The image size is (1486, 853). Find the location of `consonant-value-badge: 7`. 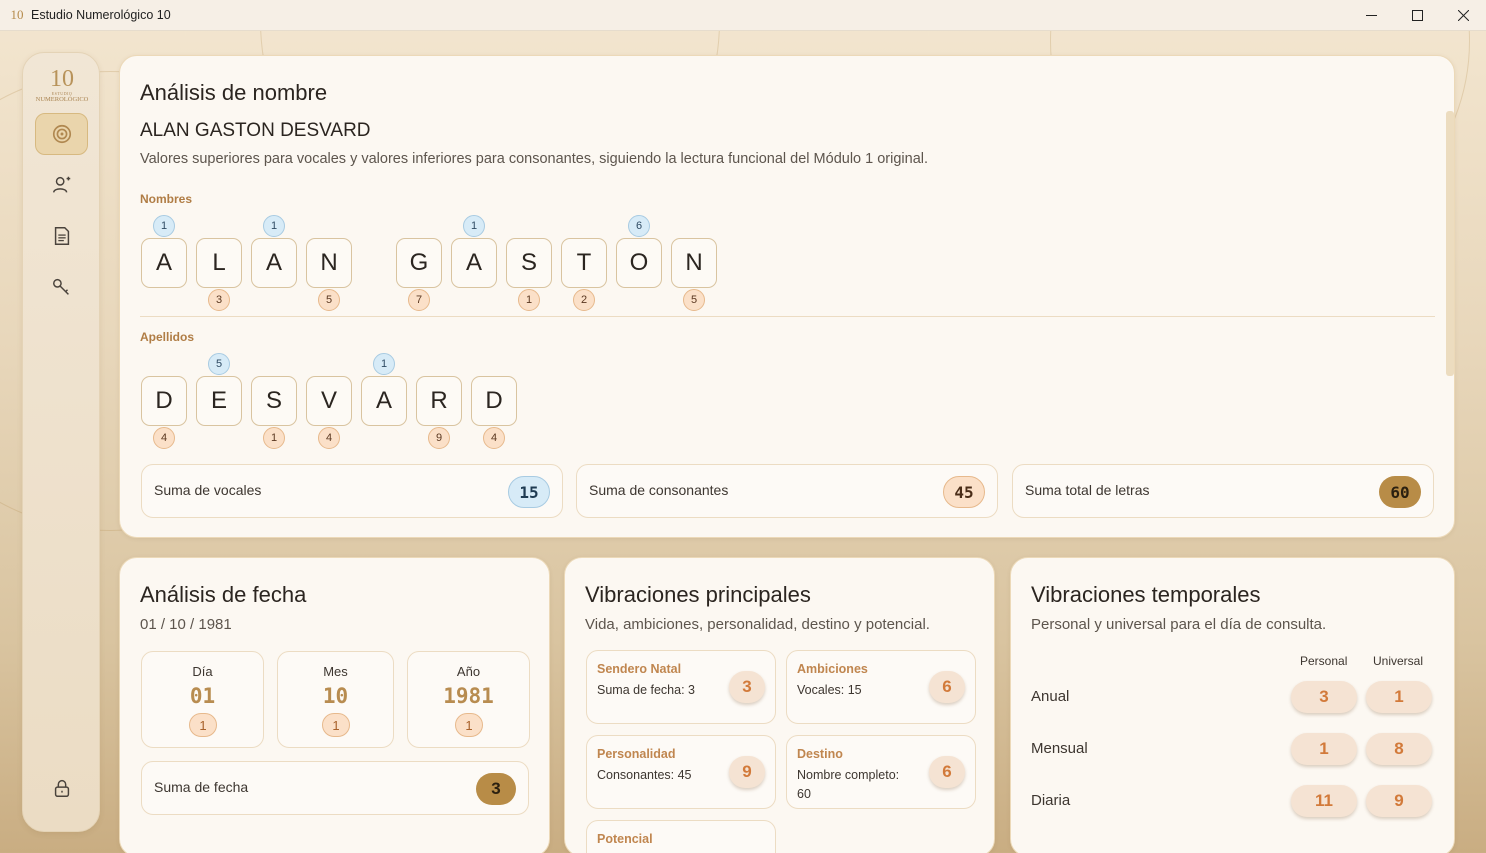

consonant-value-badge: 7 is located at coordinates (419, 300).